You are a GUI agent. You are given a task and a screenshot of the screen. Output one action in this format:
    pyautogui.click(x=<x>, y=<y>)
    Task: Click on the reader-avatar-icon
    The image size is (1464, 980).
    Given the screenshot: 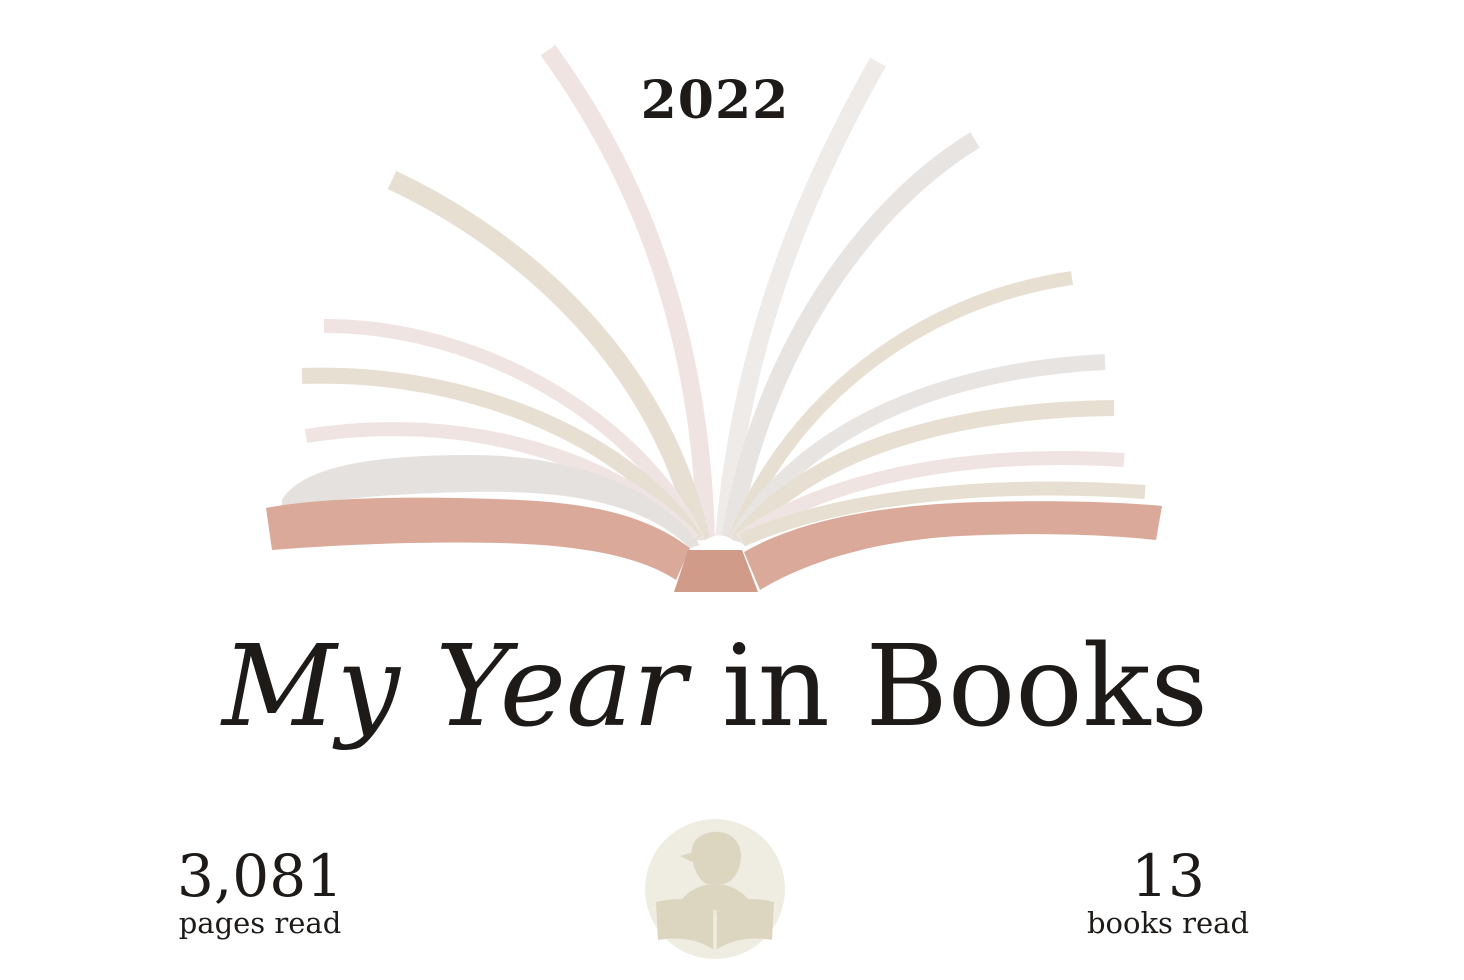 What is the action you would take?
    pyautogui.click(x=715, y=889)
    